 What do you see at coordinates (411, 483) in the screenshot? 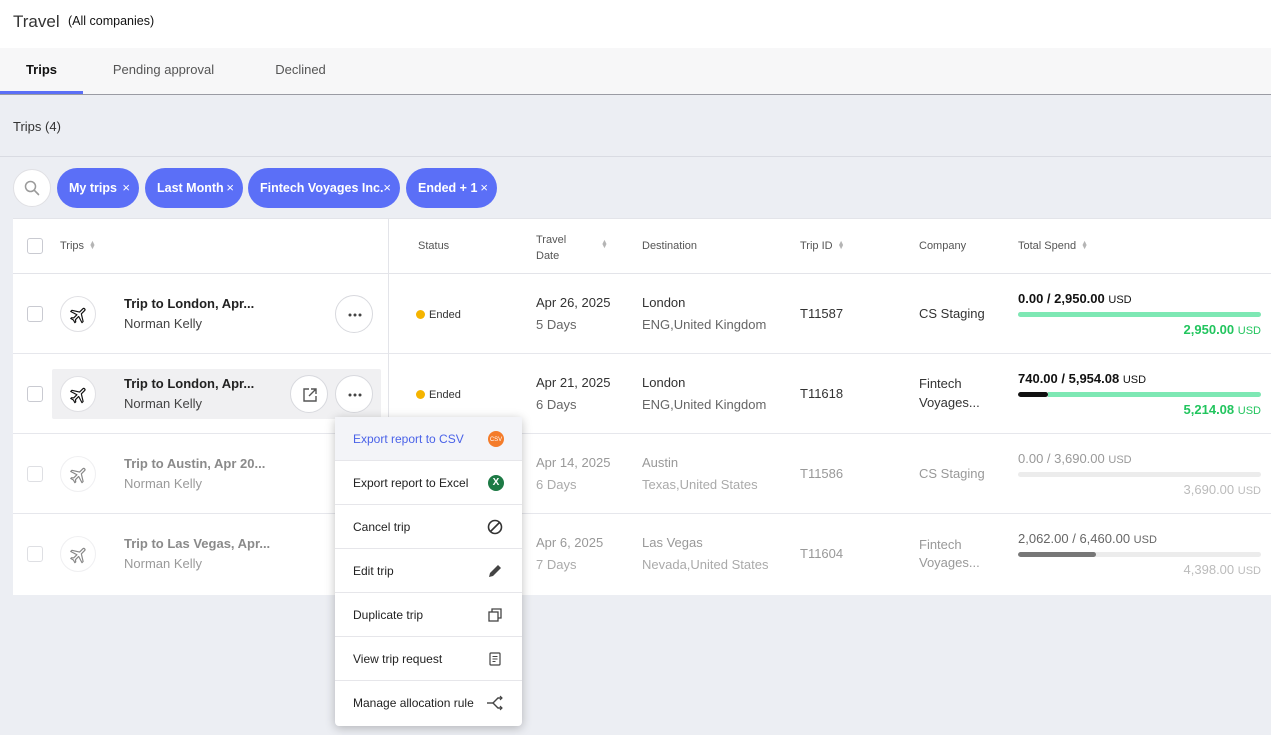
I see `menu-item-label: Export report to Excel` at bounding box center [411, 483].